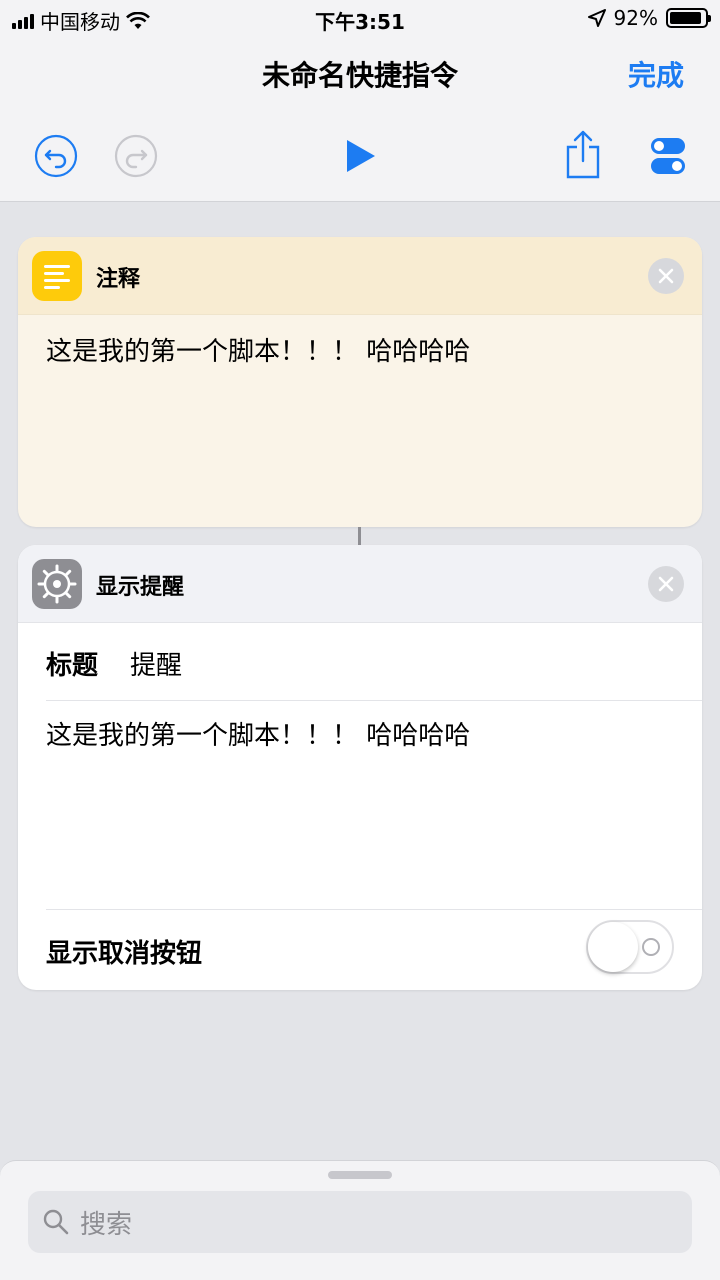  Describe the element at coordinates (651, 947) in the screenshot. I see `toggle-off-indicator` at that location.